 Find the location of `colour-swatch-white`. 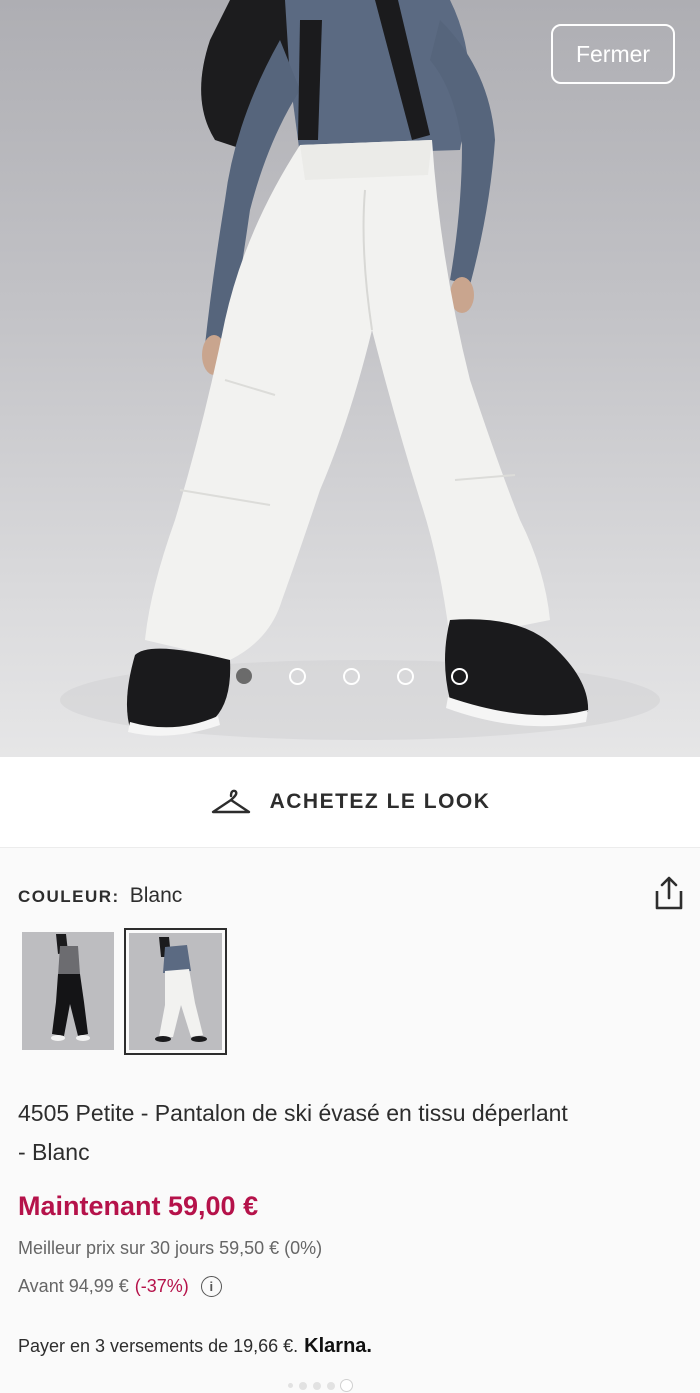

colour-swatch-white is located at coordinates (175, 991).